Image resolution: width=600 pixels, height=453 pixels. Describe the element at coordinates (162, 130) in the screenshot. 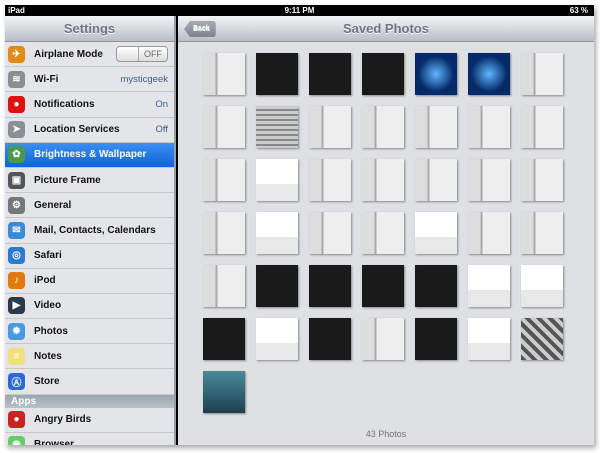

I see `item-value: Off` at that location.